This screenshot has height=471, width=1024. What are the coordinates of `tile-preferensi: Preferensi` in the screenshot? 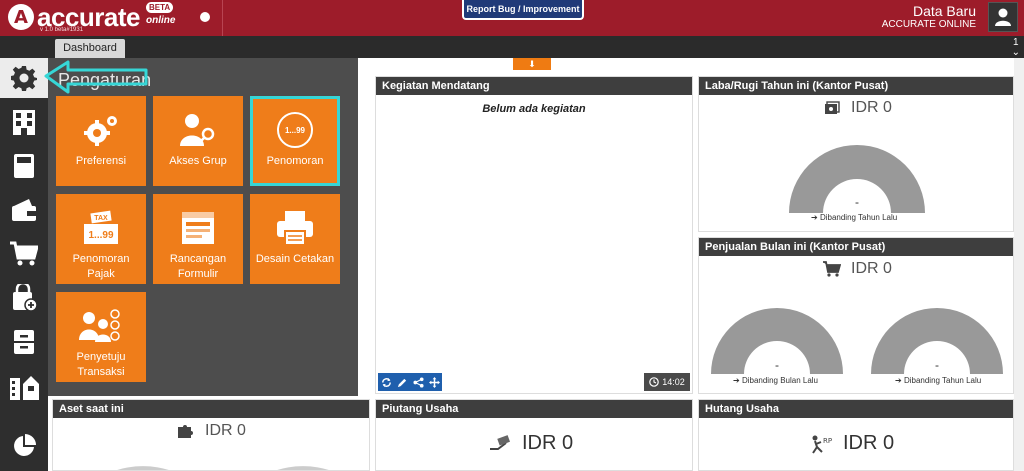 It's located at (101, 141).